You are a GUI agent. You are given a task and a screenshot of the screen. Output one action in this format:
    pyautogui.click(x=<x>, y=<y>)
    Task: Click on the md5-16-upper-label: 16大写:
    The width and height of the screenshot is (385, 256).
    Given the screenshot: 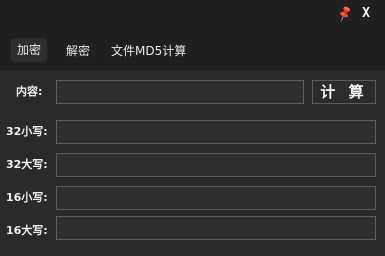 What is the action you would take?
    pyautogui.click(x=27, y=230)
    